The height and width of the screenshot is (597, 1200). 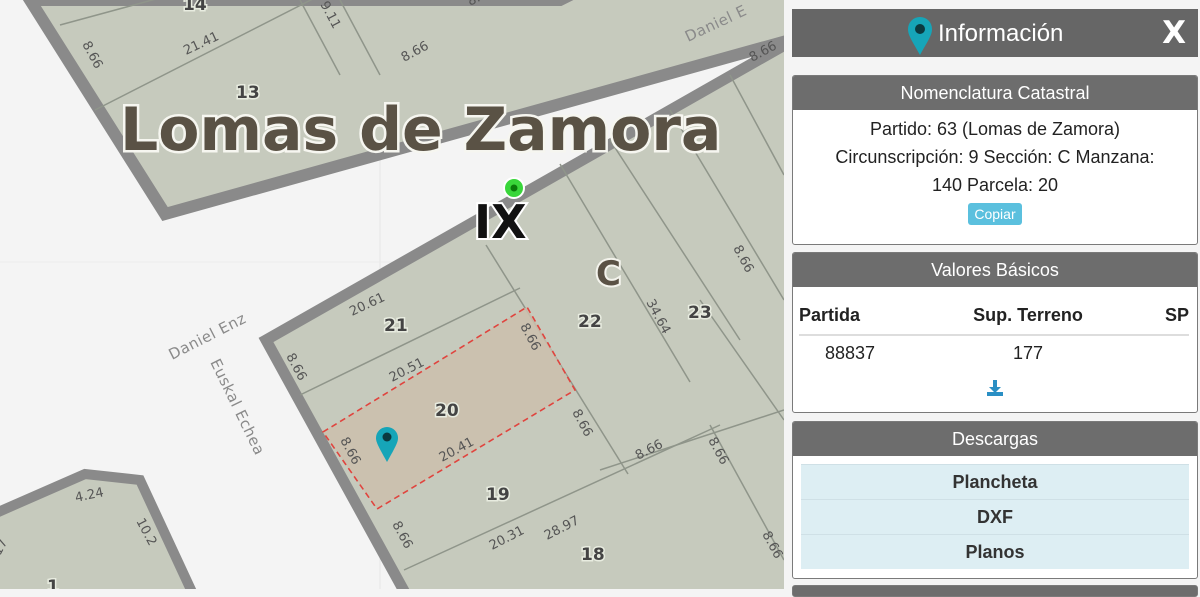 What do you see at coordinates (447, 411) in the screenshot?
I see `parcel-number: 20` at bounding box center [447, 411].